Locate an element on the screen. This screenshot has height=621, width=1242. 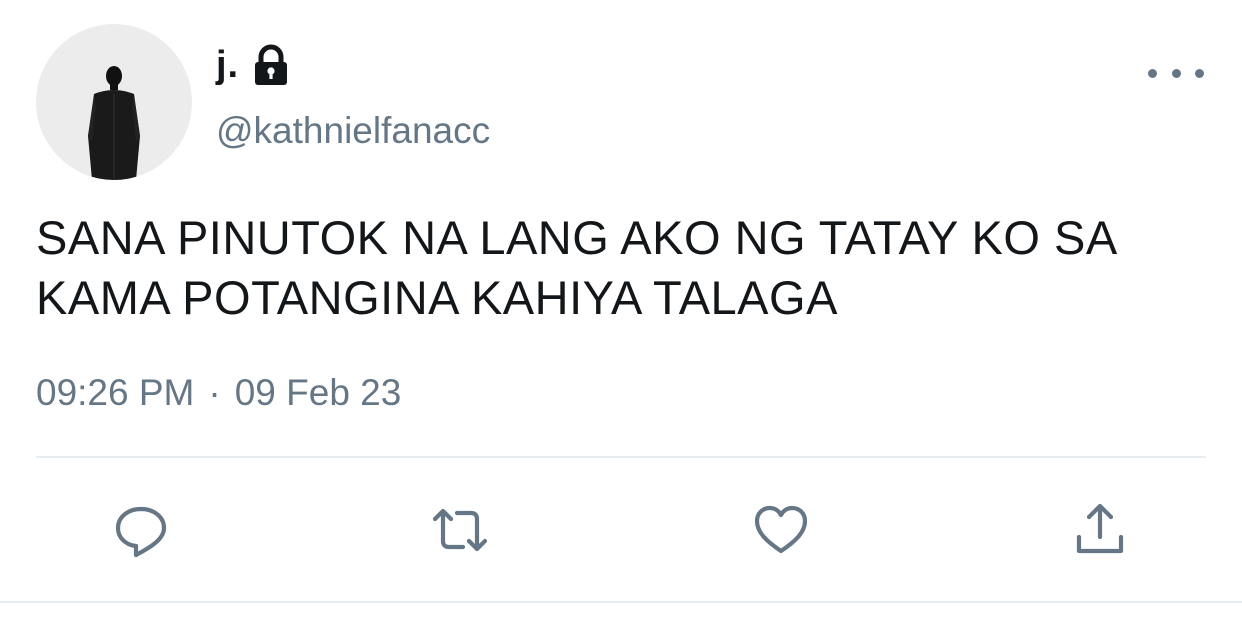
timestamp: 09:26 PM · 09 Feb 23 is located at coordinates (218, 393).